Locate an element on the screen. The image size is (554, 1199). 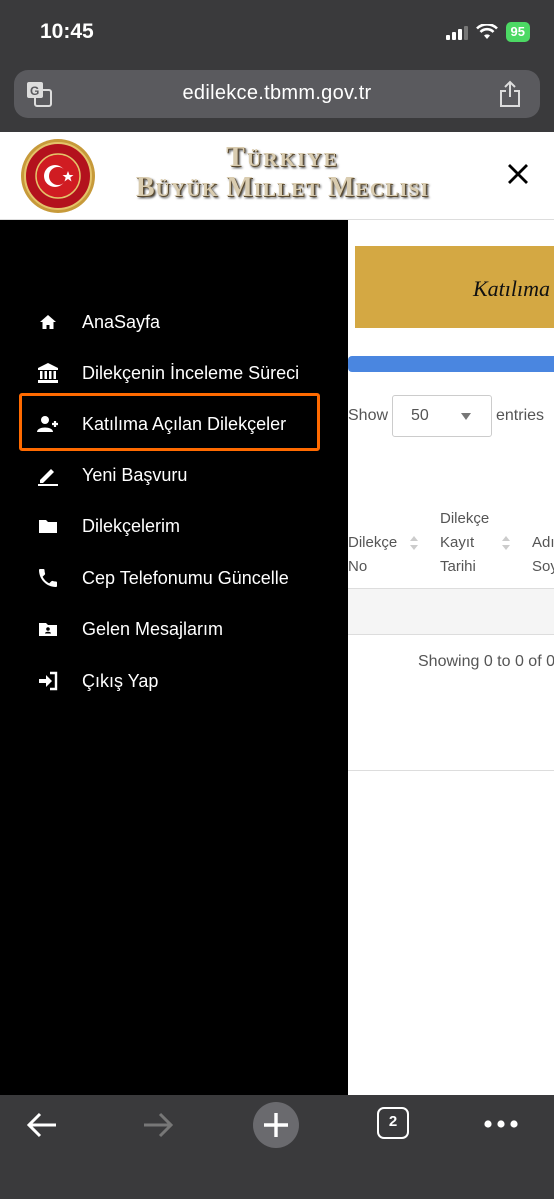
wifi-icon is located at coordinates (486, 31).